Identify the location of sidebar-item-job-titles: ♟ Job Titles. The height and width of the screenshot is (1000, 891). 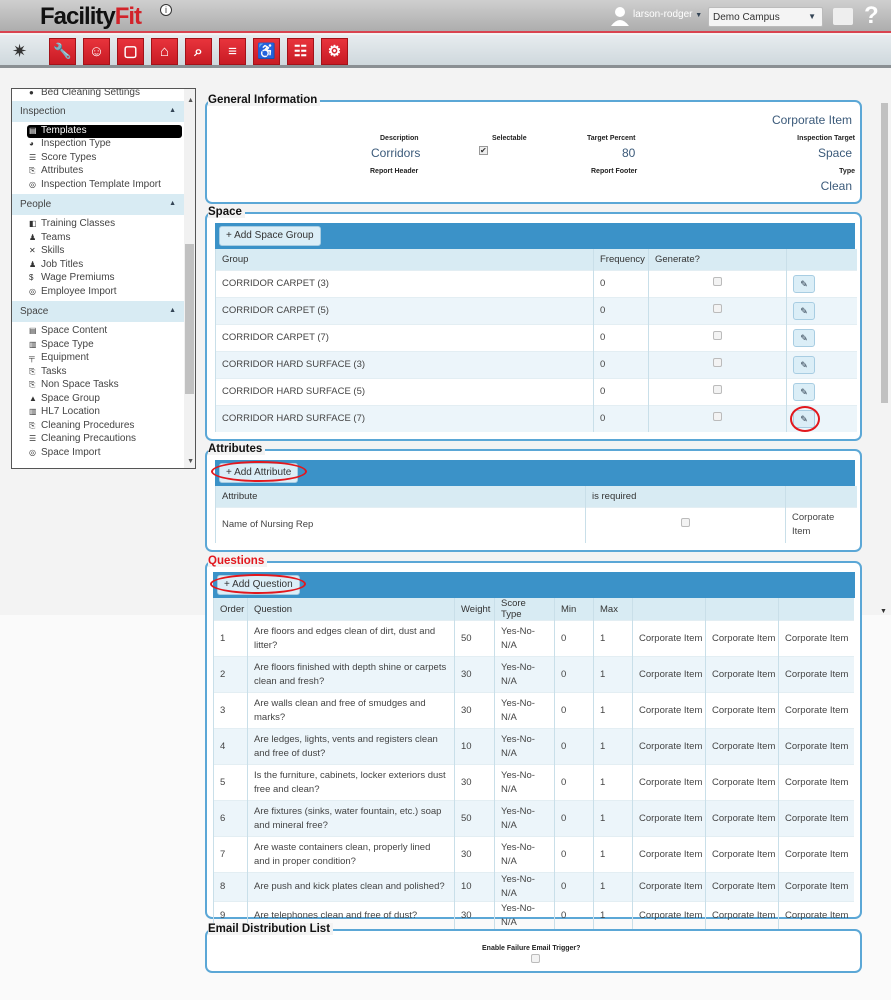
(98, 266).